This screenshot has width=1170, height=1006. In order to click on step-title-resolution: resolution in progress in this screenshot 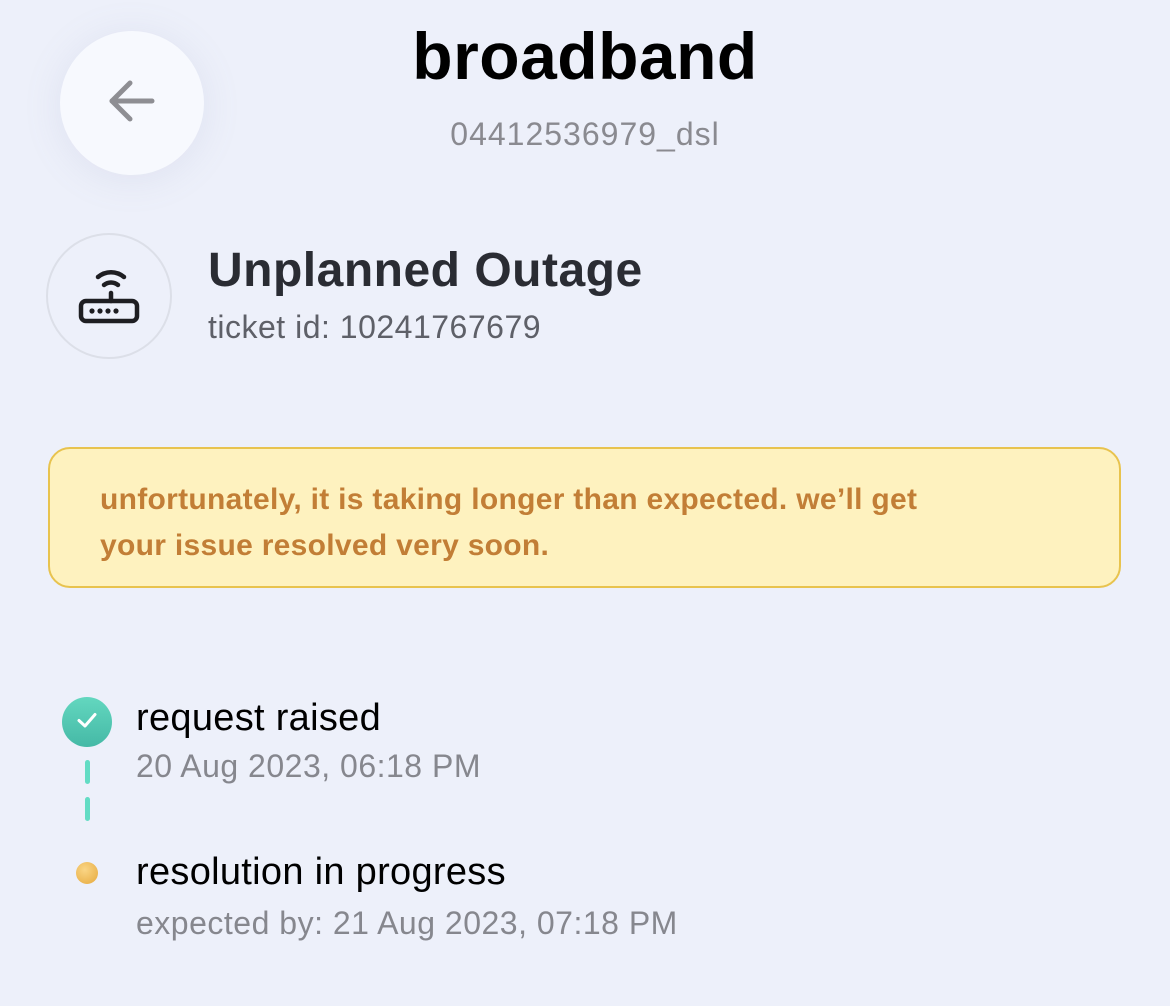, I will do `click(321, 872)`.